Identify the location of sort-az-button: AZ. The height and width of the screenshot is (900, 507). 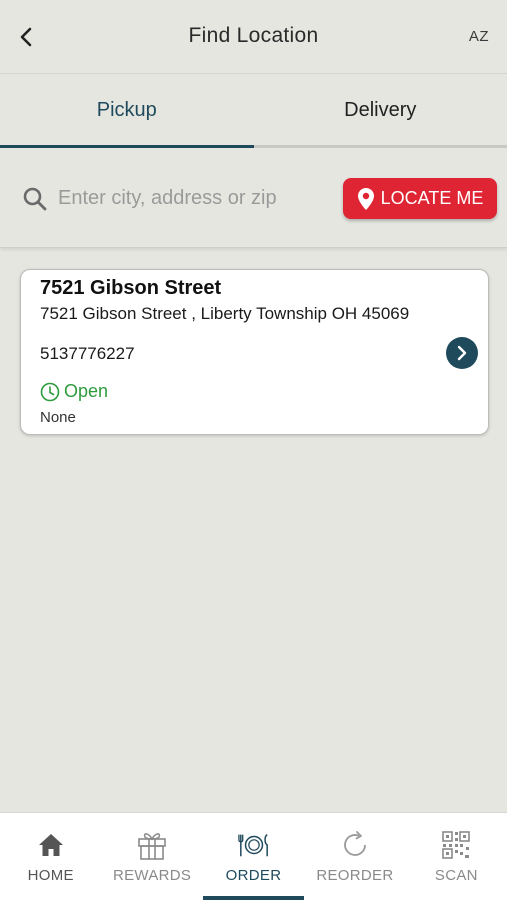
(479, 36).